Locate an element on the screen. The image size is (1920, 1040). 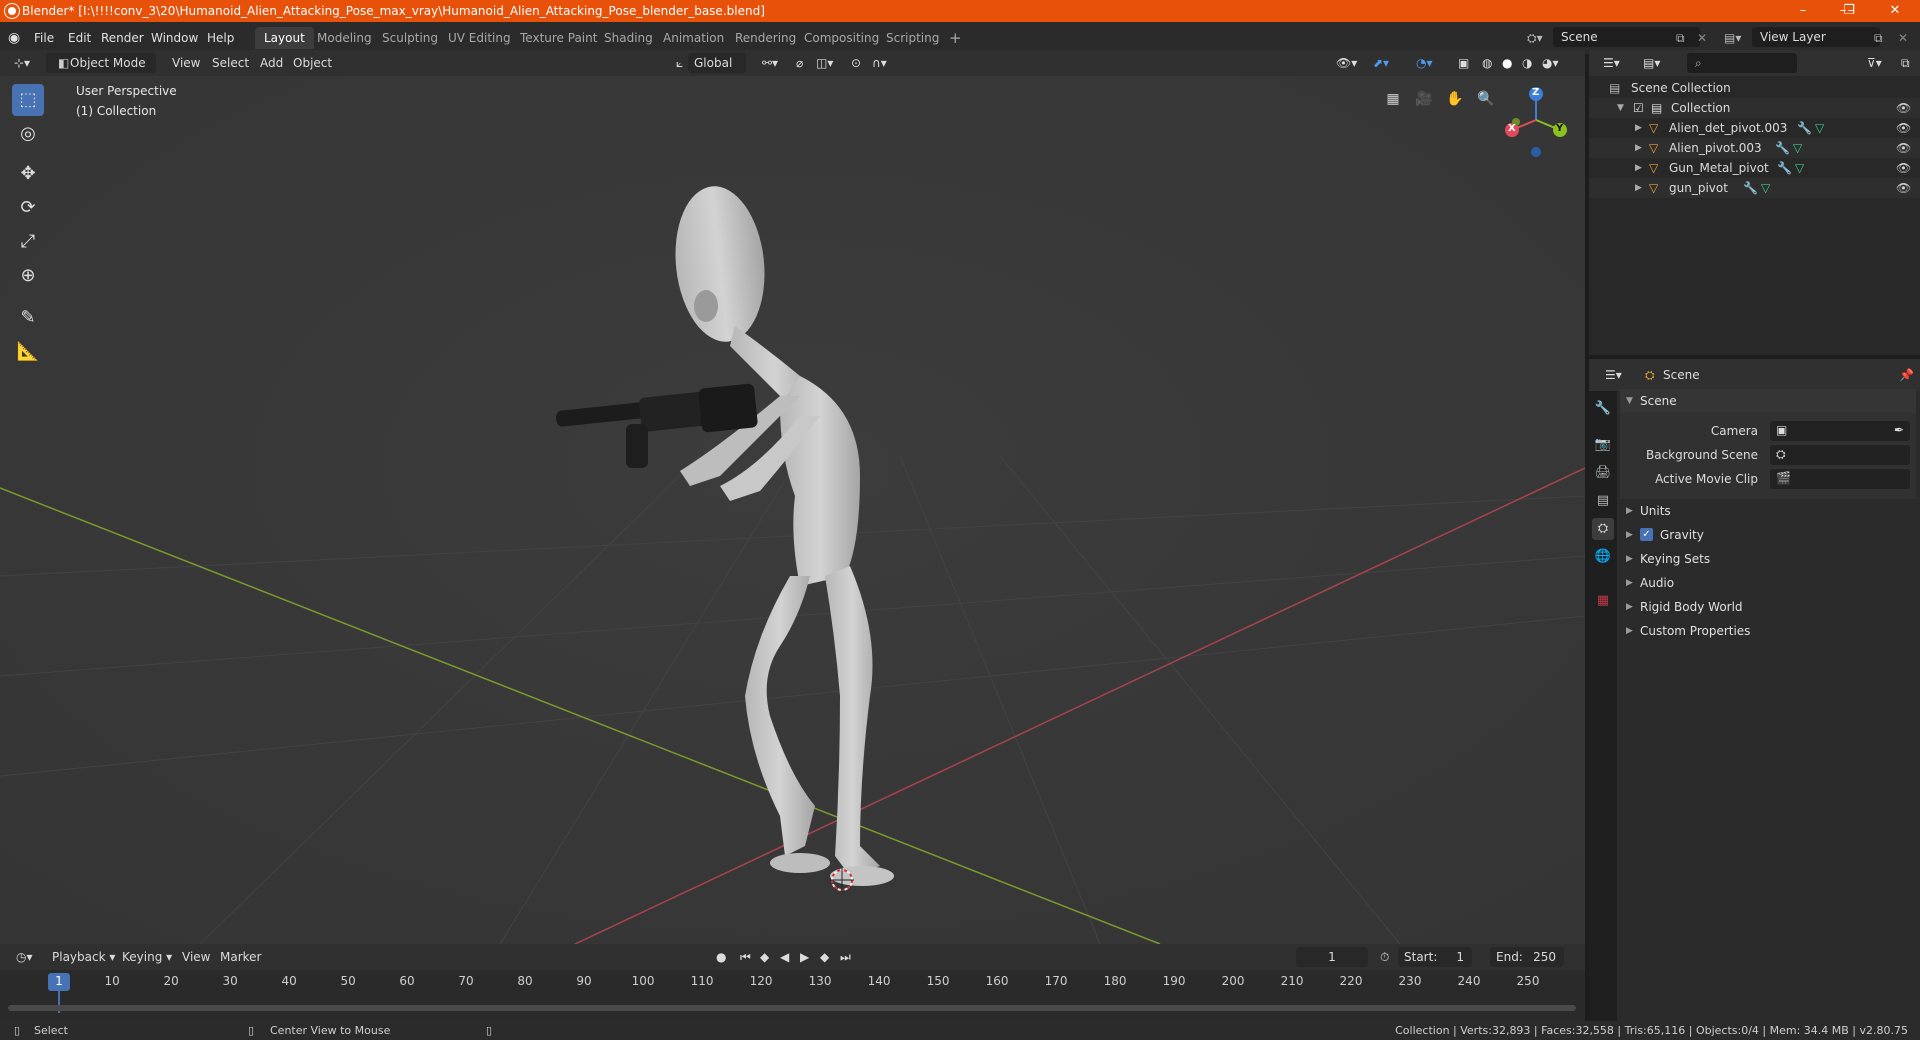
delete-view-layer-icon: ✕ is located at coordinates (1903, 38).